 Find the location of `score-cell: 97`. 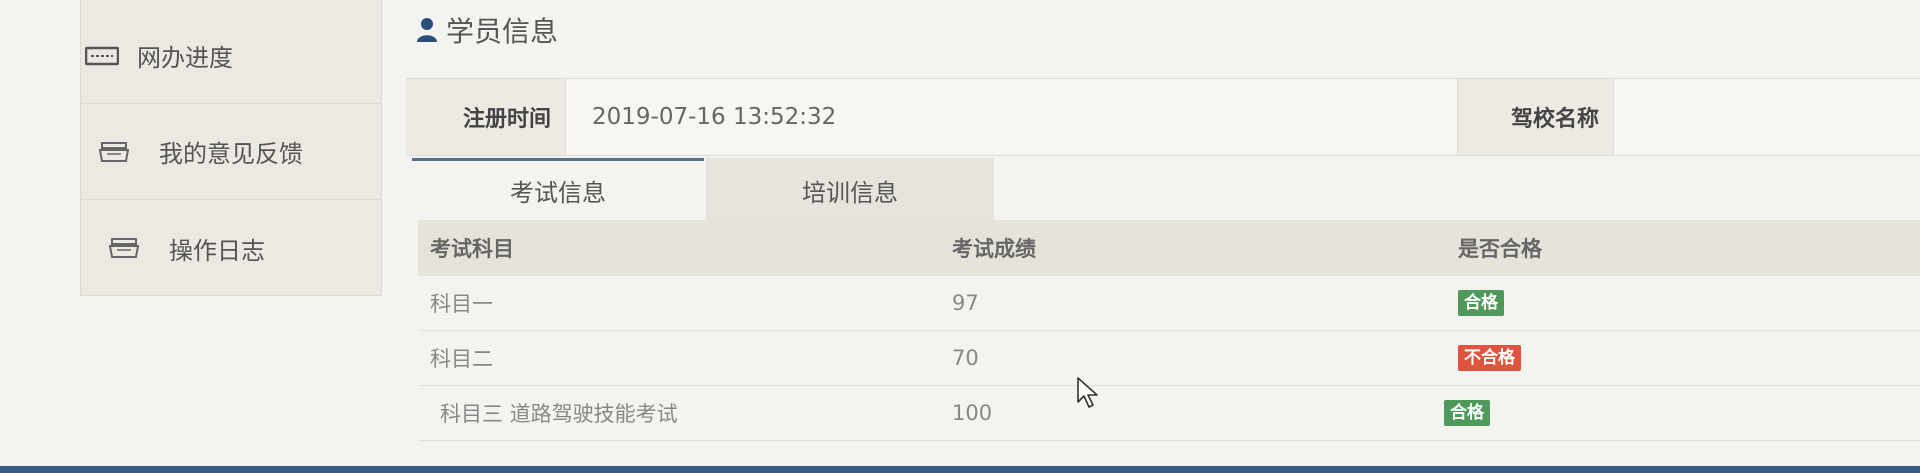

score-cell: 97 is located at coordinates (965, 303).